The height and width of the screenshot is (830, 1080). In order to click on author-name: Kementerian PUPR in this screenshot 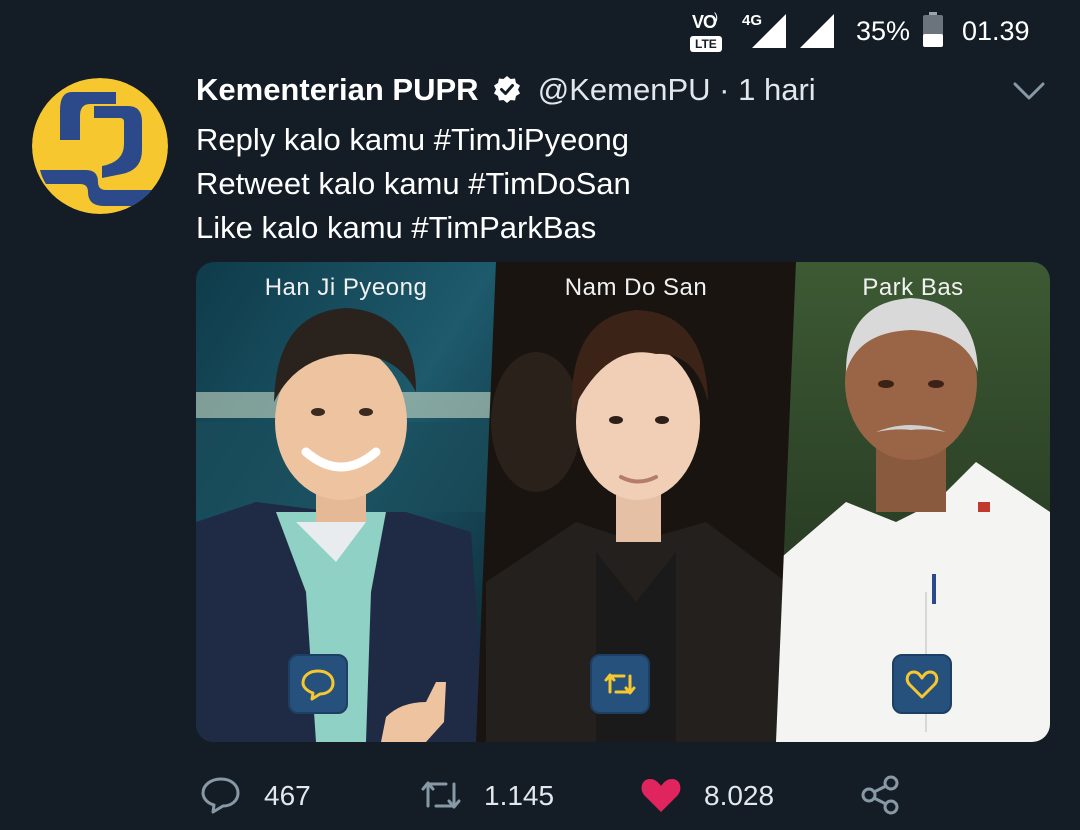, I will do `click(337, 89)`.